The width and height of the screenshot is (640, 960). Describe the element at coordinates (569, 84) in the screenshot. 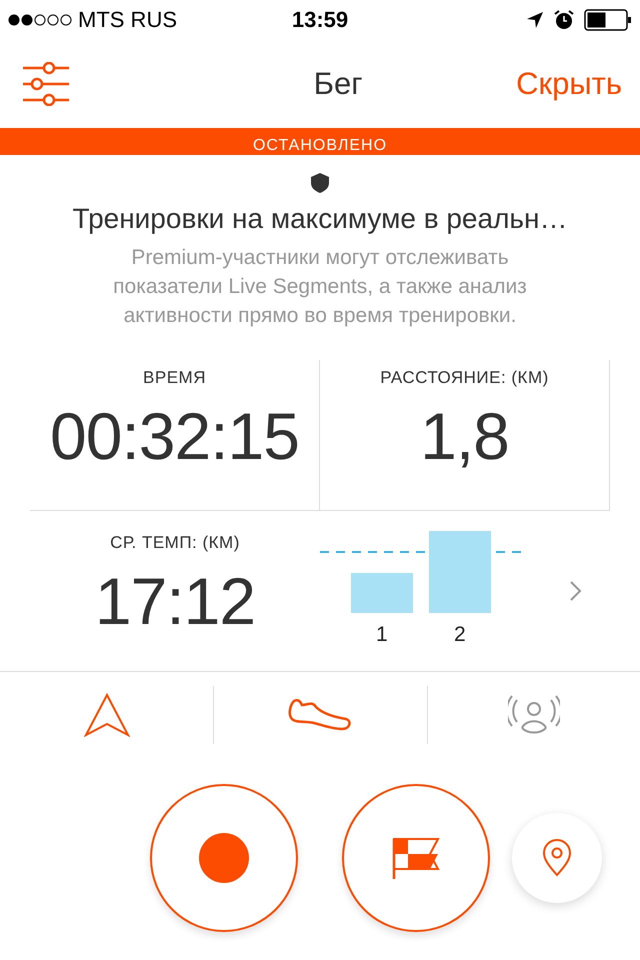

I see `hide-button: Скрыть` at that location.